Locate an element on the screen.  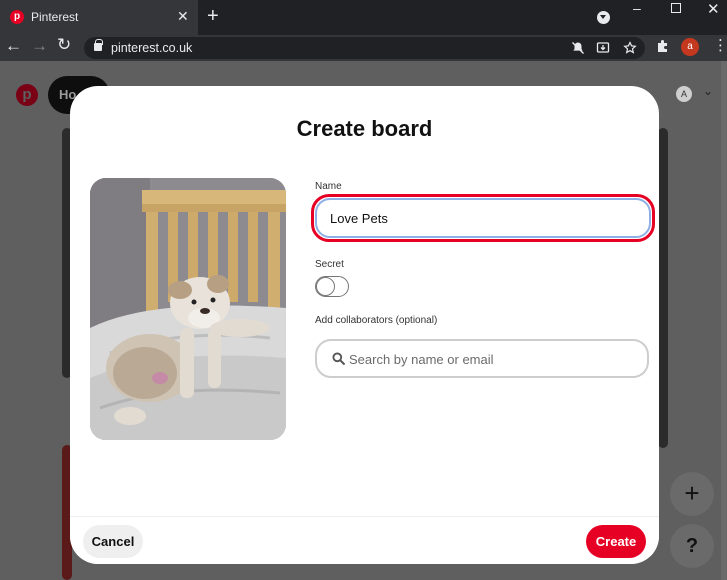
lock-icon is located at coordinates (98, 45).